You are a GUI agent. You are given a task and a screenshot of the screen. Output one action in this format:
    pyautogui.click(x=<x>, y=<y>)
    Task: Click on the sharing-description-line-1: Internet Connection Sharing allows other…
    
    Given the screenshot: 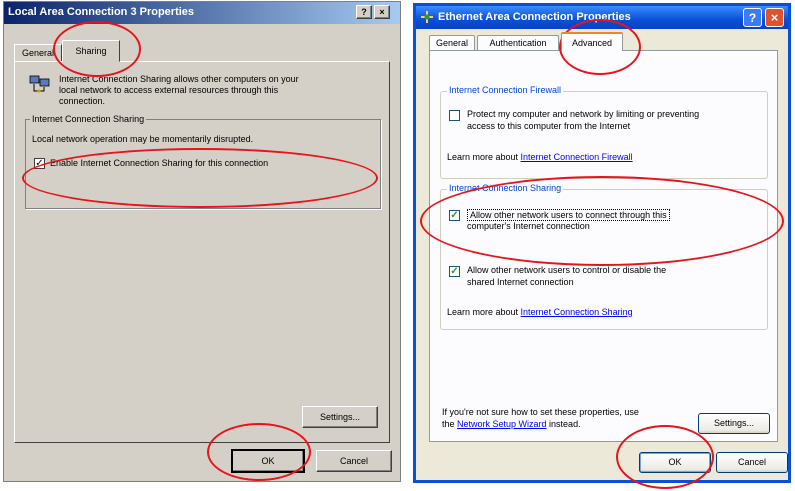 What is the action you would take?
    pyautogui.click(x=179, y=79)
    